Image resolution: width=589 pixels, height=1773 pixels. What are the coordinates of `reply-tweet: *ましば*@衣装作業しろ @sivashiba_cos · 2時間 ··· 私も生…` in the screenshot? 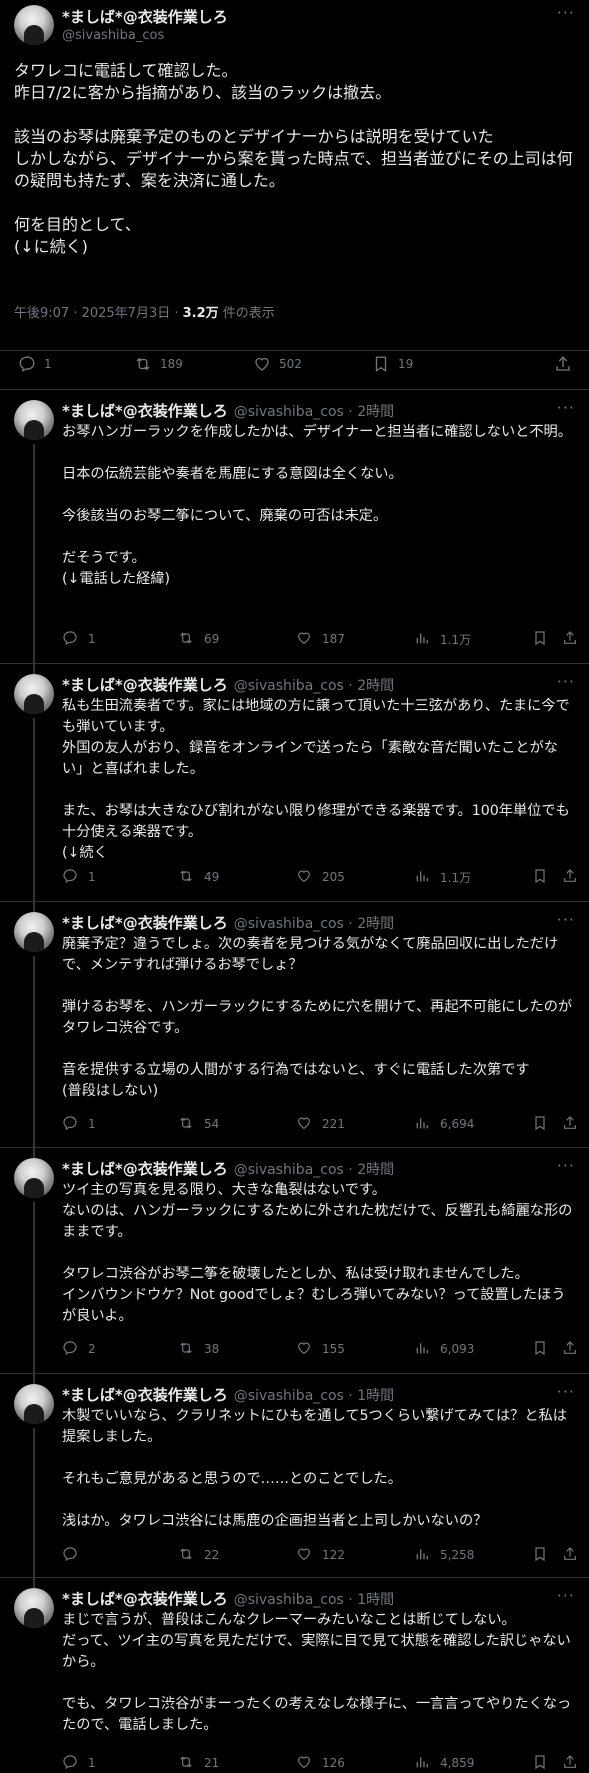 It's located at (294, 789).